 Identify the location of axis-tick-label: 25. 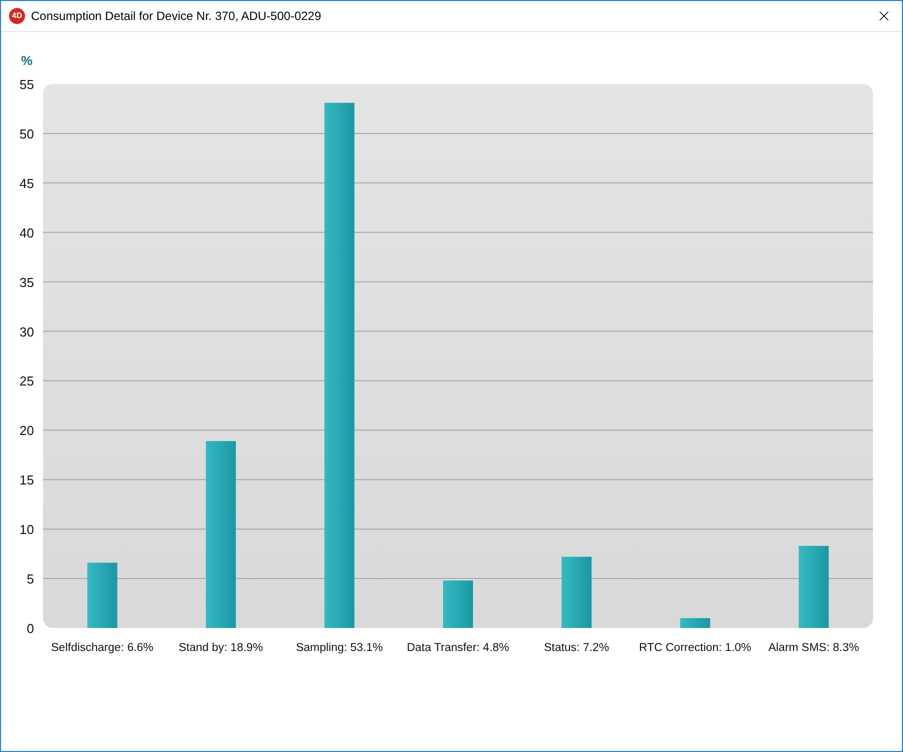
(27, 381).